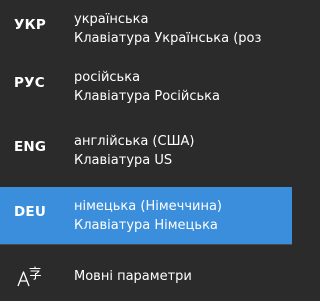  Describe the element at coordinates (133, 276) in the screenshot. I see `language-settings-label: Мовні параметри` at that location.